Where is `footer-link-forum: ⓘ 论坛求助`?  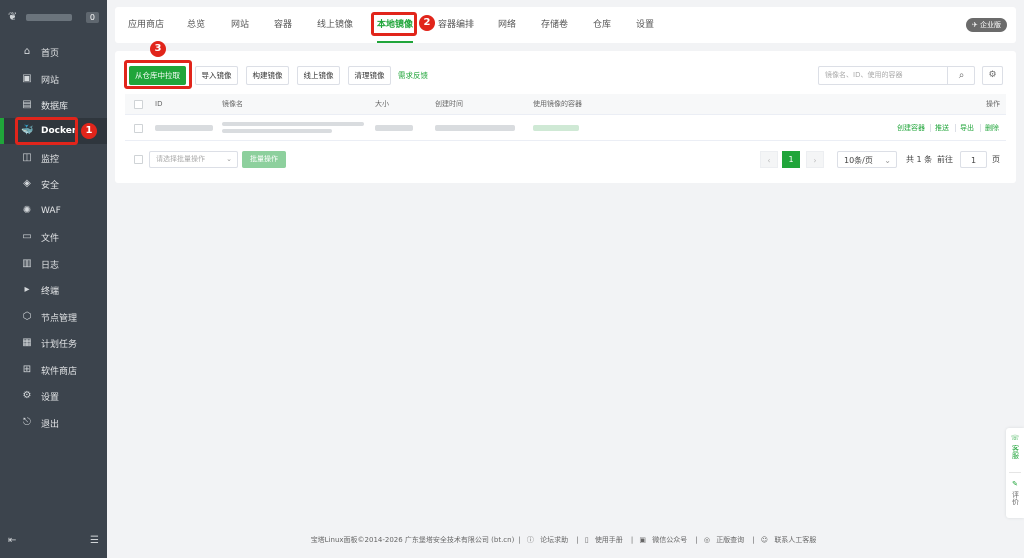
footer-link-forum: ⓘ 论坛求助 is located at coordinates (549, 540).